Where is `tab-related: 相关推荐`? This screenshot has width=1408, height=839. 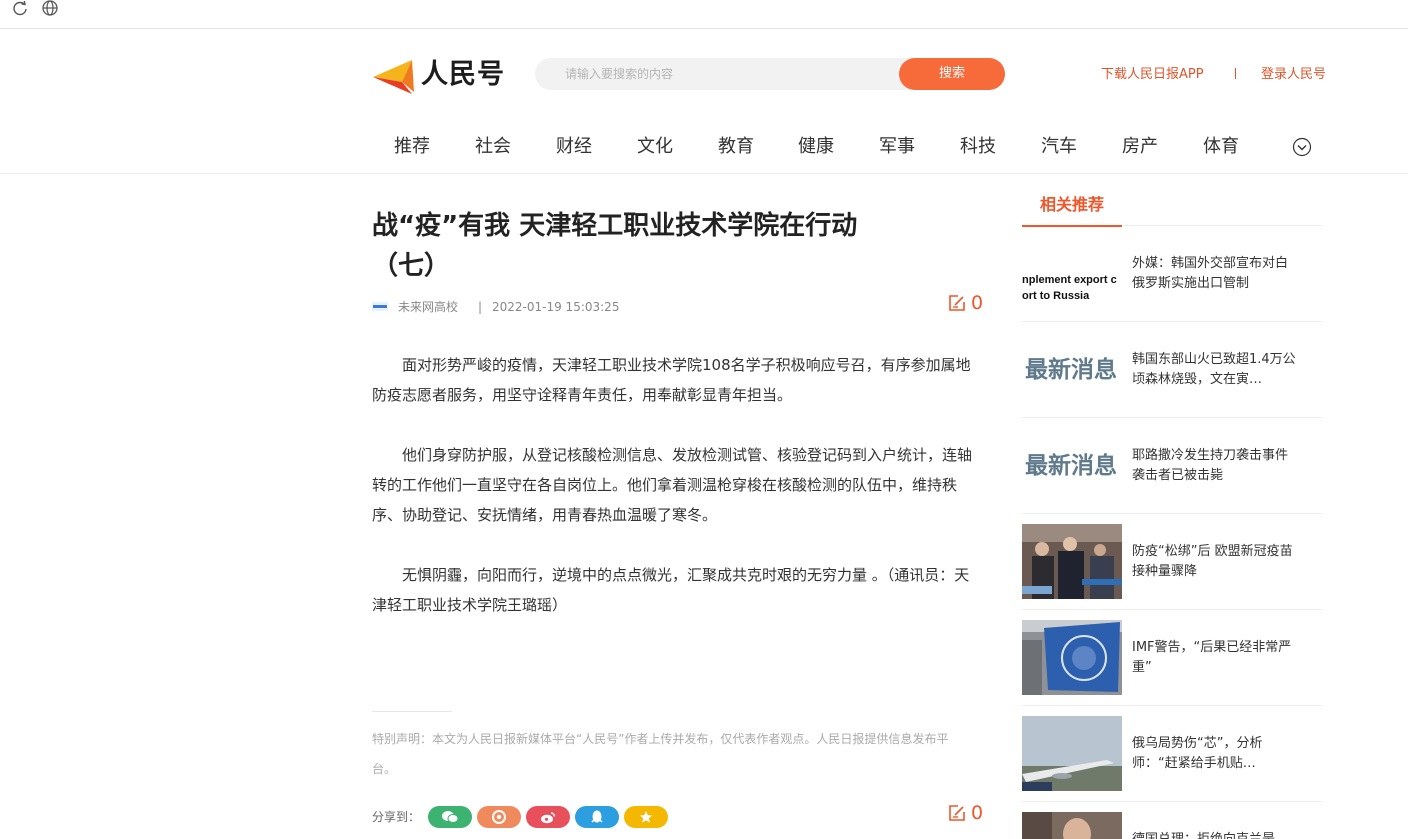
tab-related: 相关推荐 is located at coordinates (1072, 205).